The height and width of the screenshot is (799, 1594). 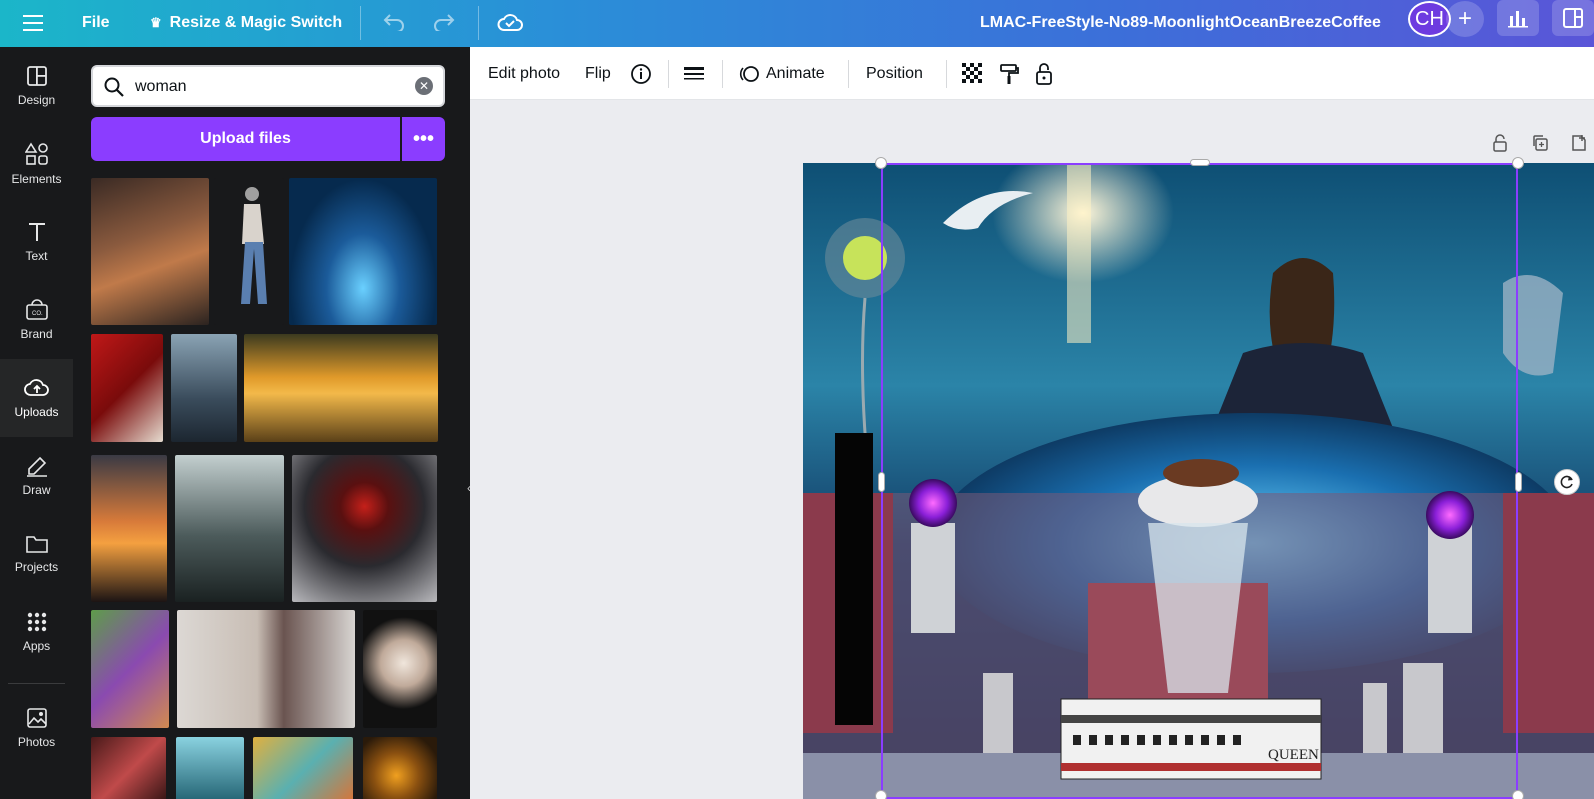 I want to click on add-page-icon, so click(x=1579, y=145).